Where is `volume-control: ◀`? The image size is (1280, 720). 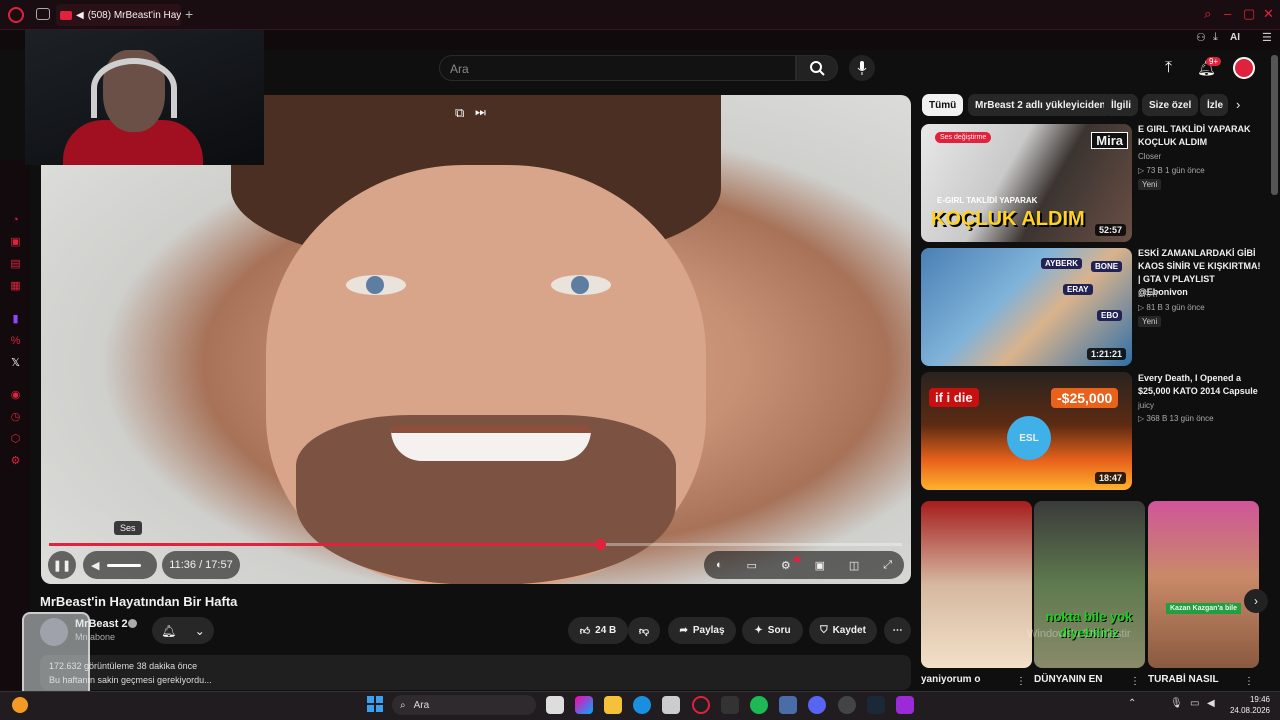
volume-control: ◀ is located at coordinates (120, 565).